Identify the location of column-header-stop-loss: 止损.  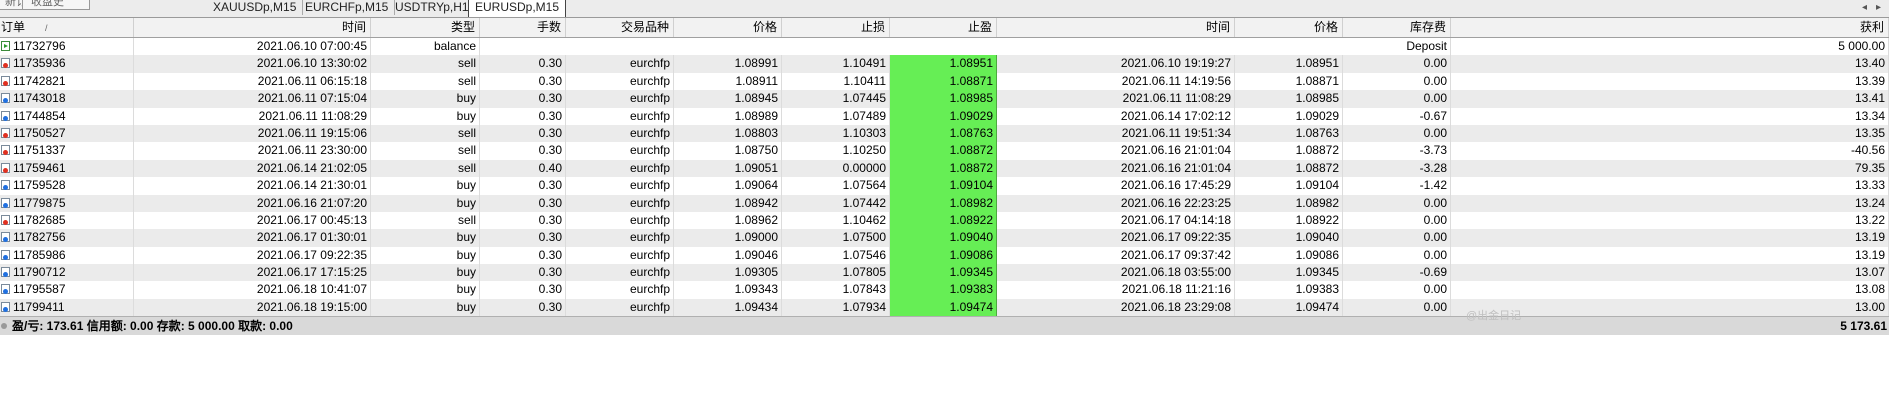
(836, 27).